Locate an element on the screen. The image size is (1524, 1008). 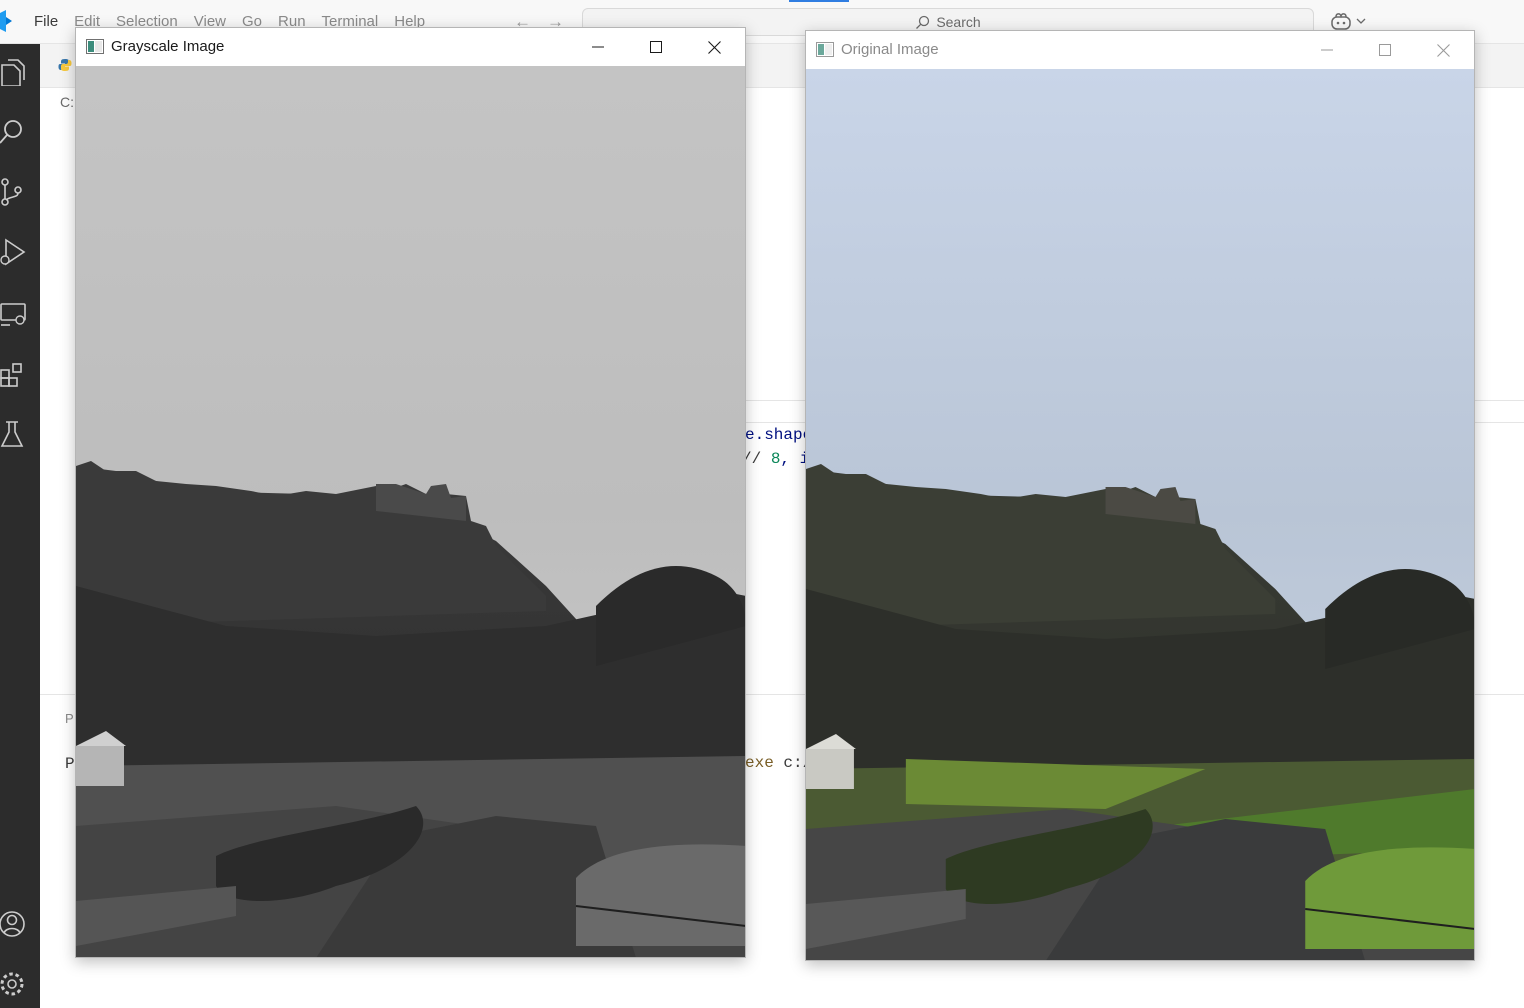
terminal-prompt: P is located at coordinates (70, 764).